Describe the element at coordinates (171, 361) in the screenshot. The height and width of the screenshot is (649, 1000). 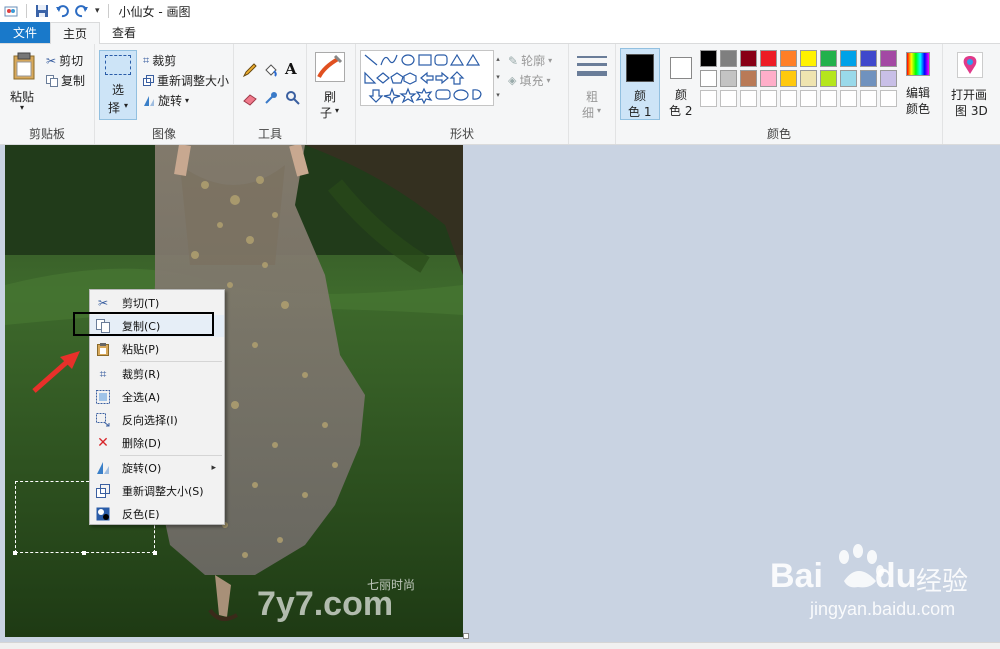
I see `menu-separator` at that location.